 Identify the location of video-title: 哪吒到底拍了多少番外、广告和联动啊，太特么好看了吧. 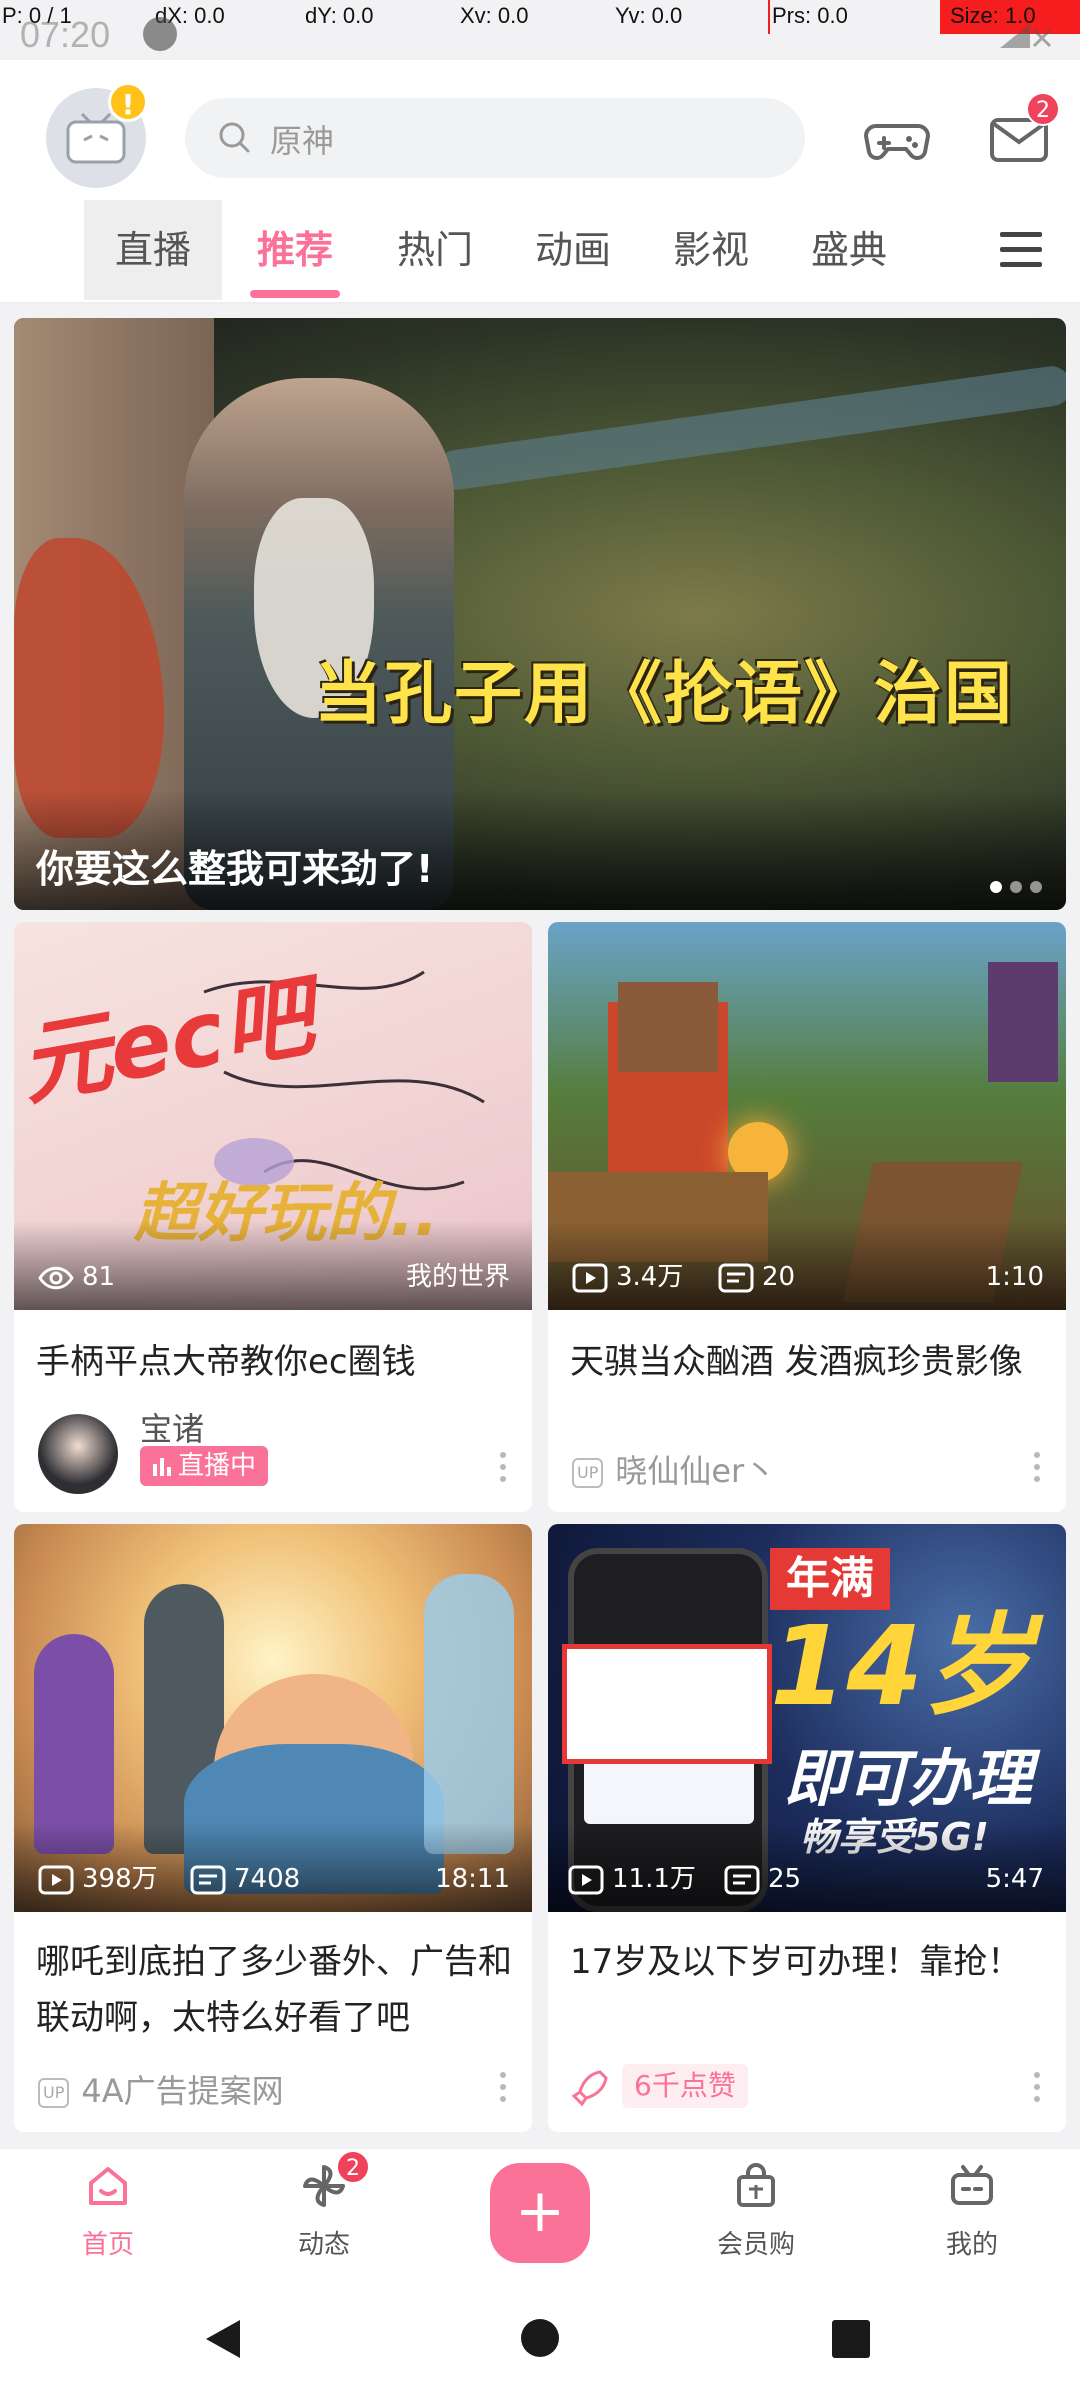
(274, 1990).